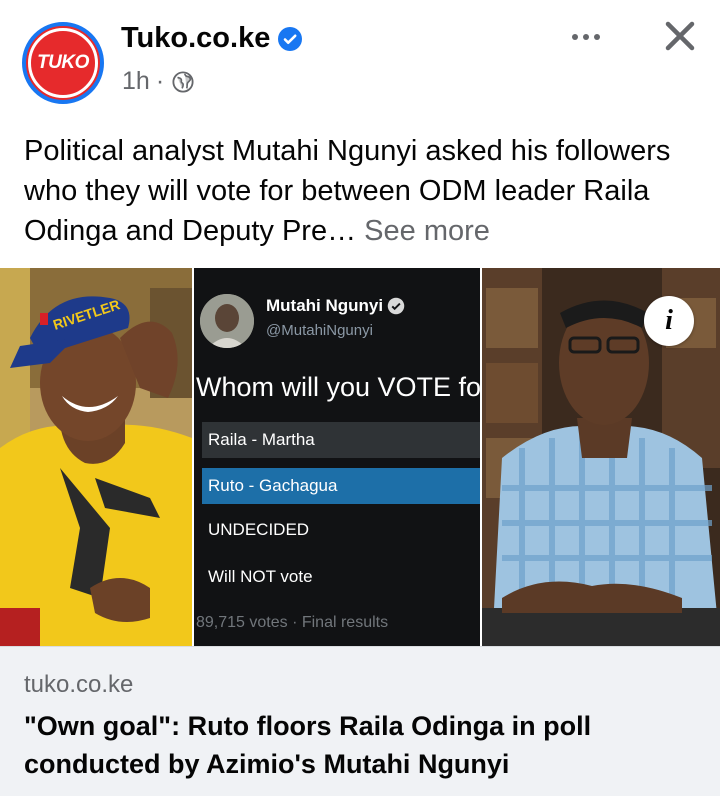 The width and height of the screenshot is (720, 804). Describe the element at coordinates (680, 36) in the screenshot. I see `close-icon` at that location.